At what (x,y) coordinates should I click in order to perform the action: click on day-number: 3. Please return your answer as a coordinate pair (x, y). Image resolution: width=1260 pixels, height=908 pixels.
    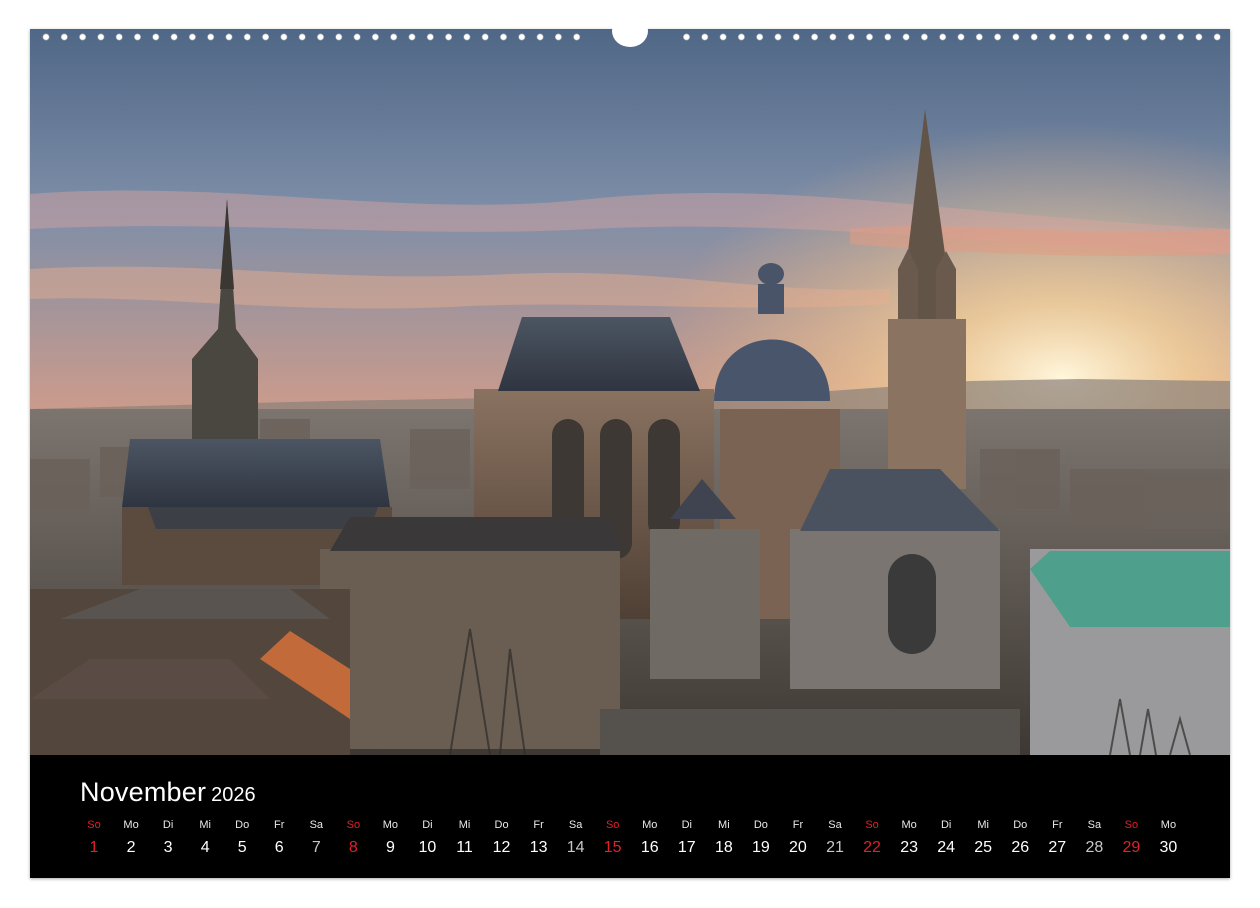
    Looking at the image, I should click on (168, 847).